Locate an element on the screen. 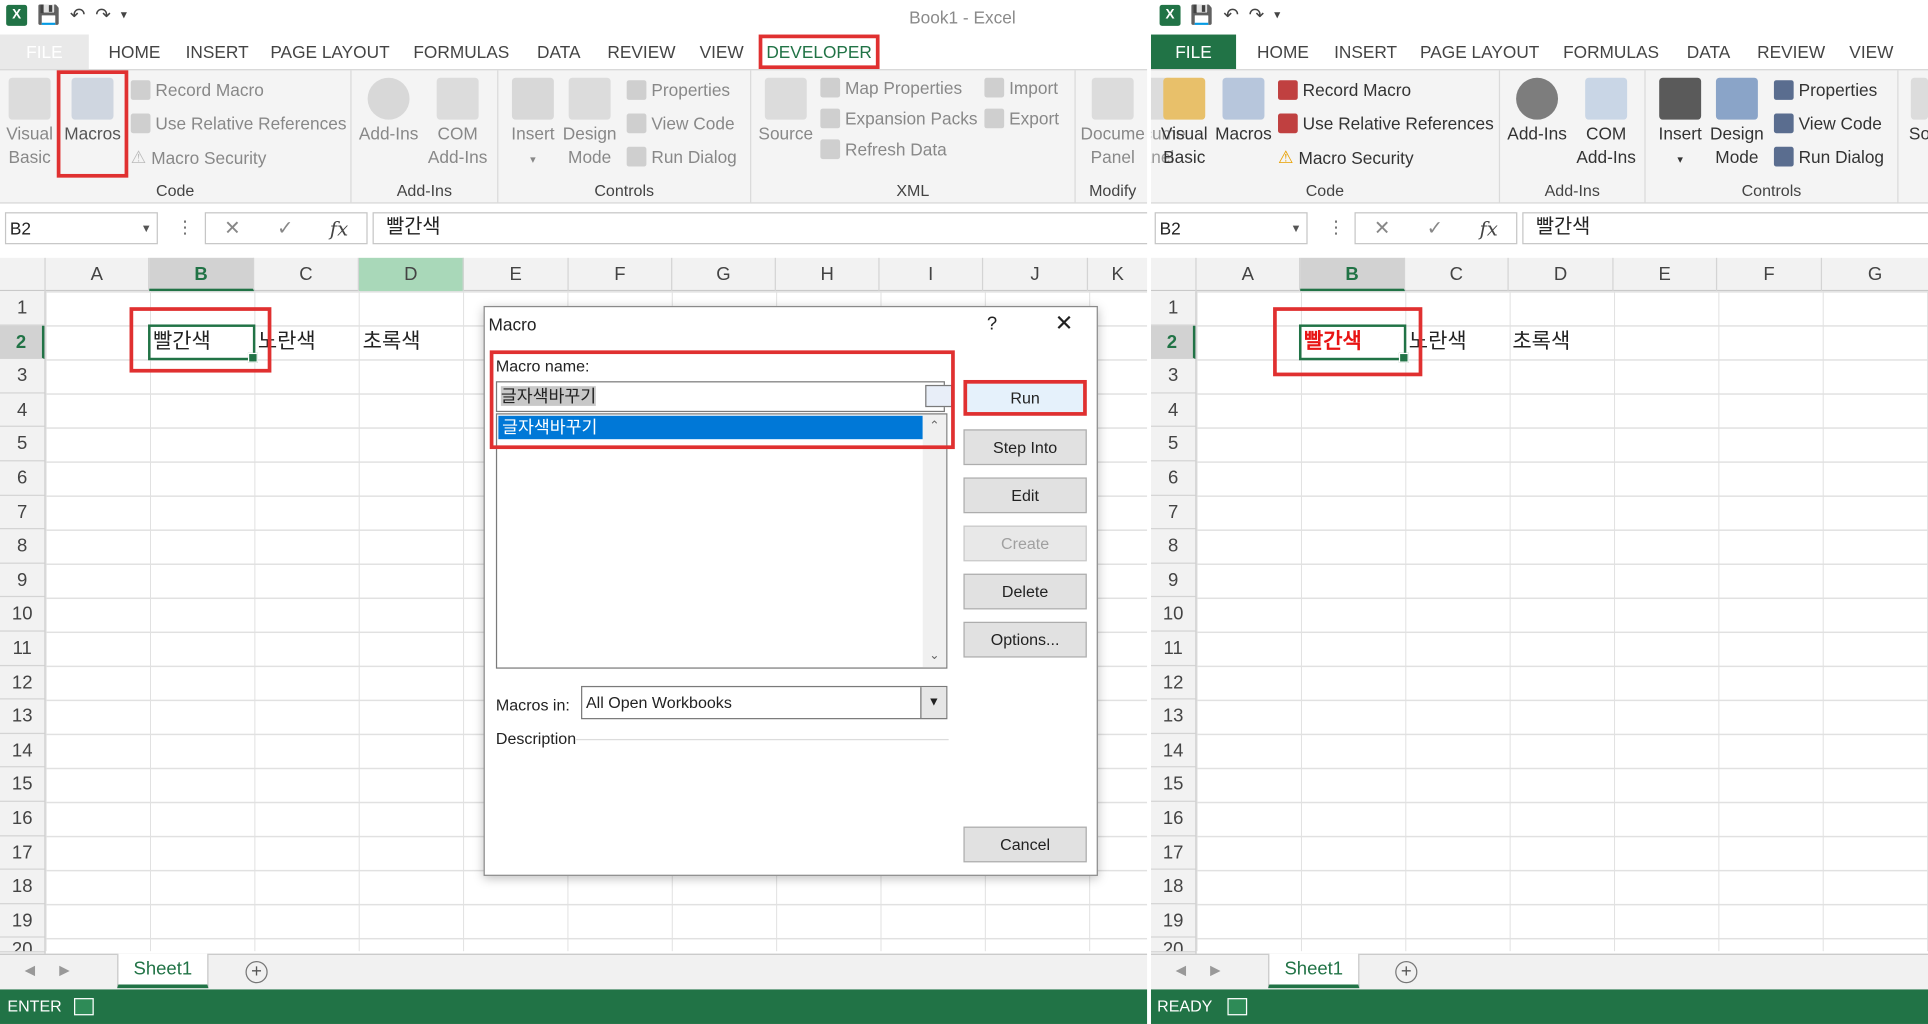 The image size is (1928, 1024). row-header-19: 19 is located at coordinates (1173, 921).